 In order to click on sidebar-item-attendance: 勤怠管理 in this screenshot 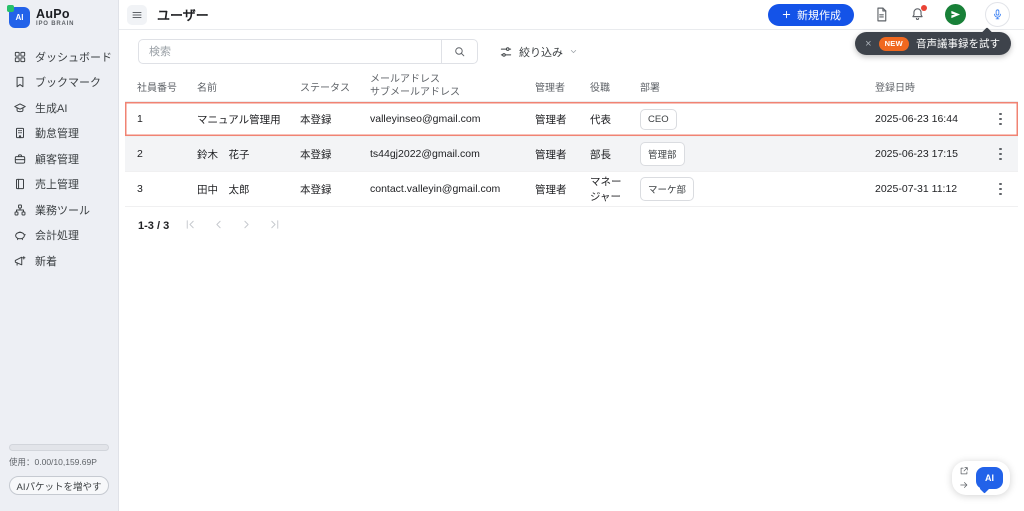, I will do `click(59, 134)`.